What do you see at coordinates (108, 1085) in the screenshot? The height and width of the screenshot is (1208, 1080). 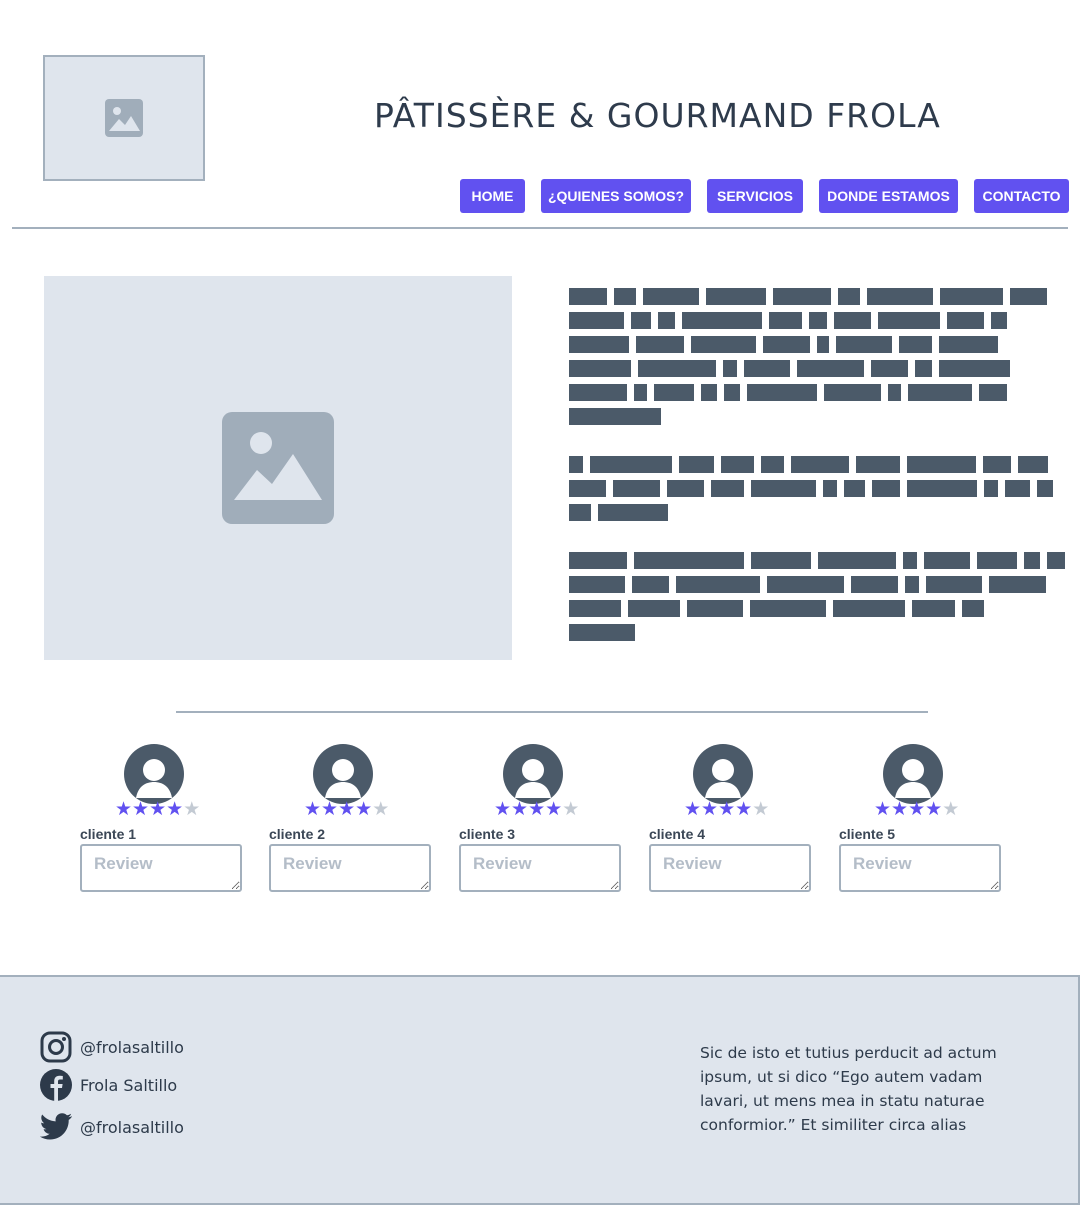 I see `social-facebook: Frola Saltillo` at bounding box center [108, 1085].